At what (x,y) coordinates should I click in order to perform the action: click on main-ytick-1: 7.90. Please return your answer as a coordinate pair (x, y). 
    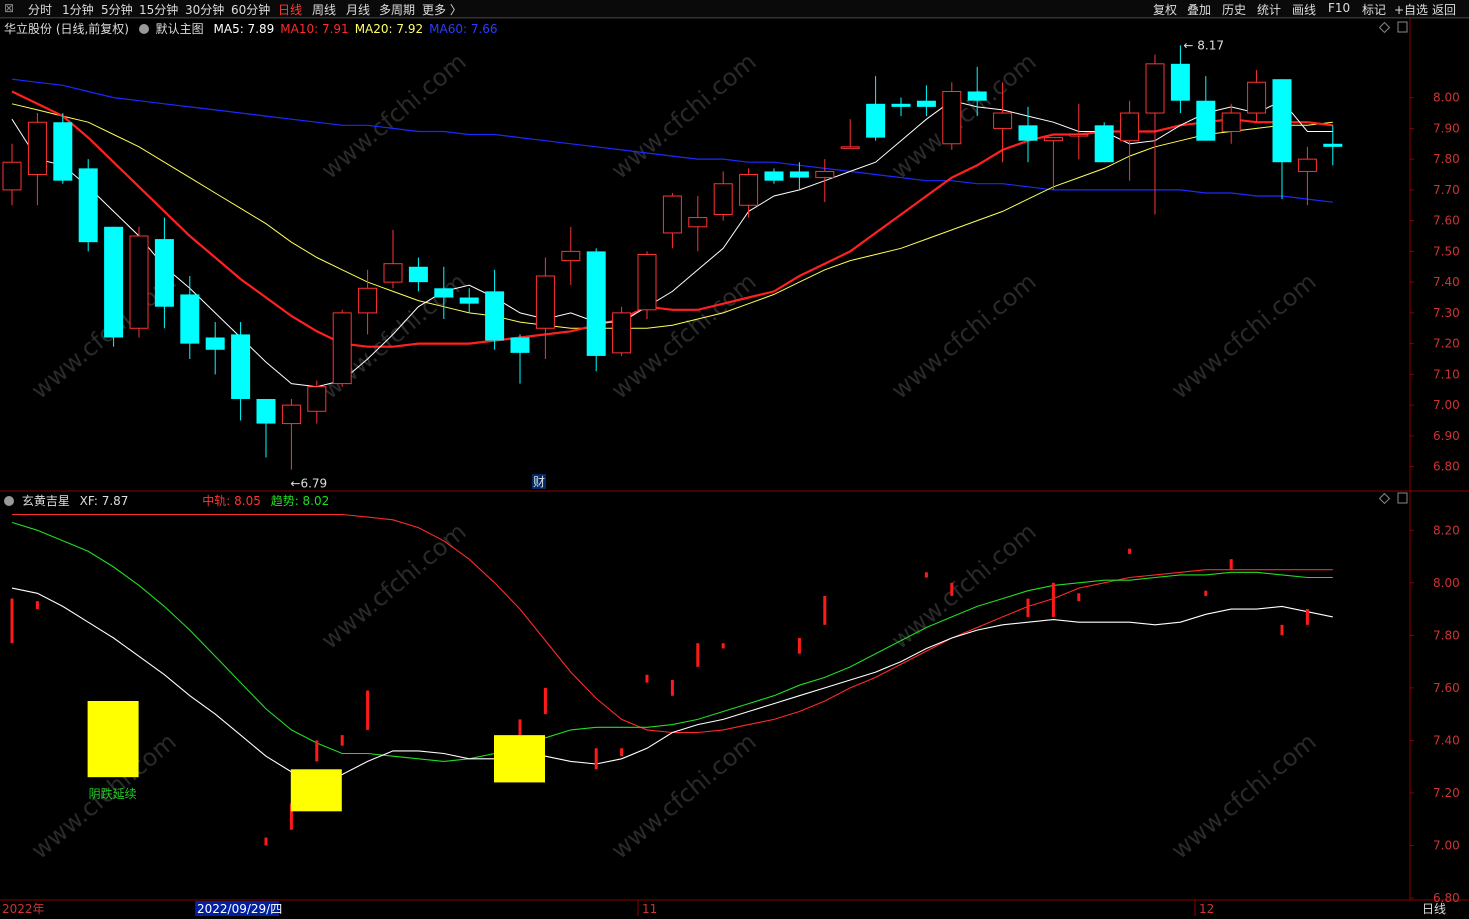
    Looking at the image, I should click on (1446, 128).